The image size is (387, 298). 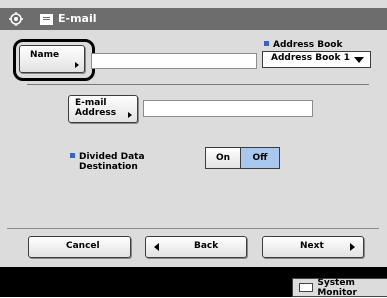 What do you see at coordinates (206, 246) in the screenshot?
I see `back-label: Back` at bounding box center [206, 246].